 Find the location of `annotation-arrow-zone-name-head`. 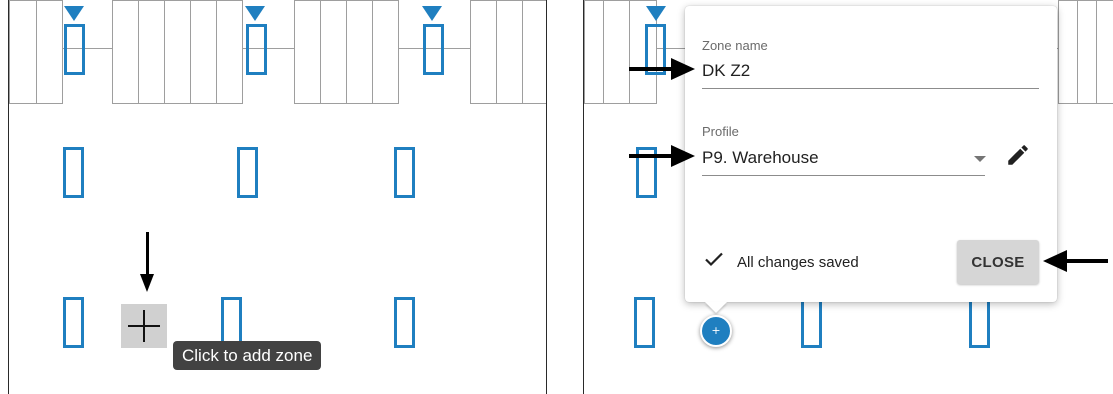

annotation-arrow-zone-name-head is located at coordinates (683, 69).